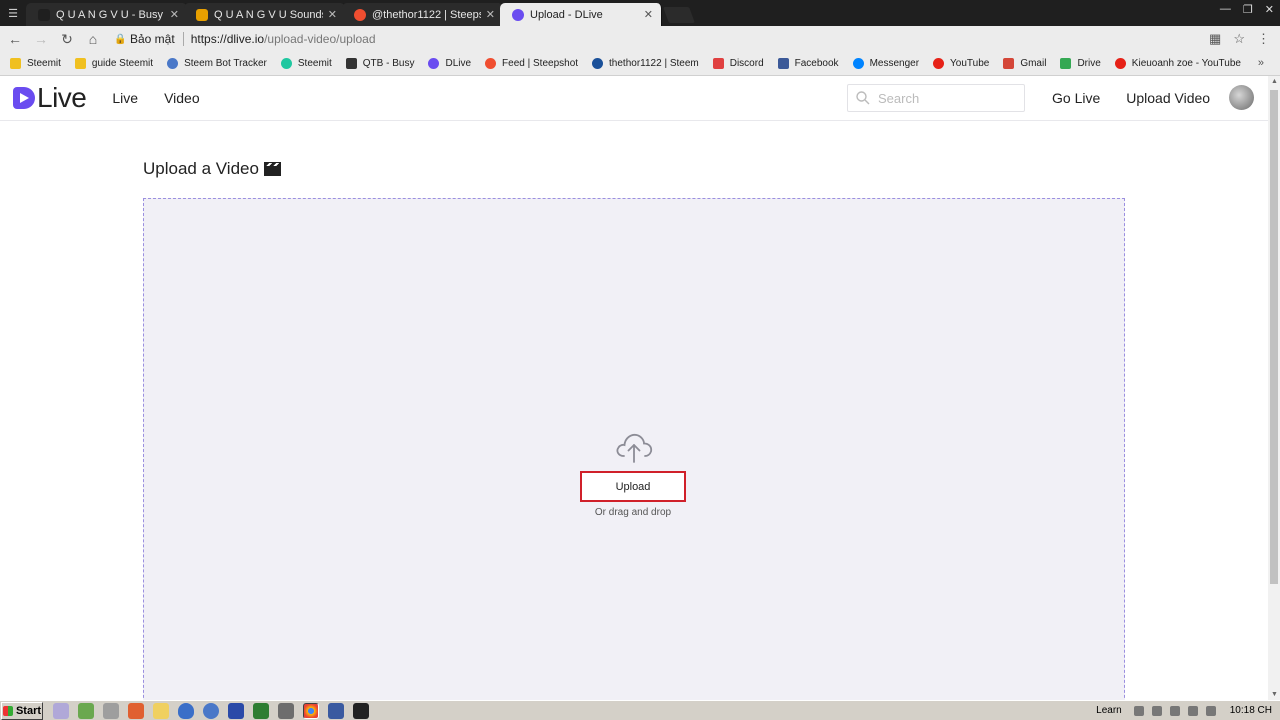 The width and height of the screenshot is (1280, 720). I want to click on bookmark-item: Kieuoanh zoe - YouTube, so click(1177, 63).